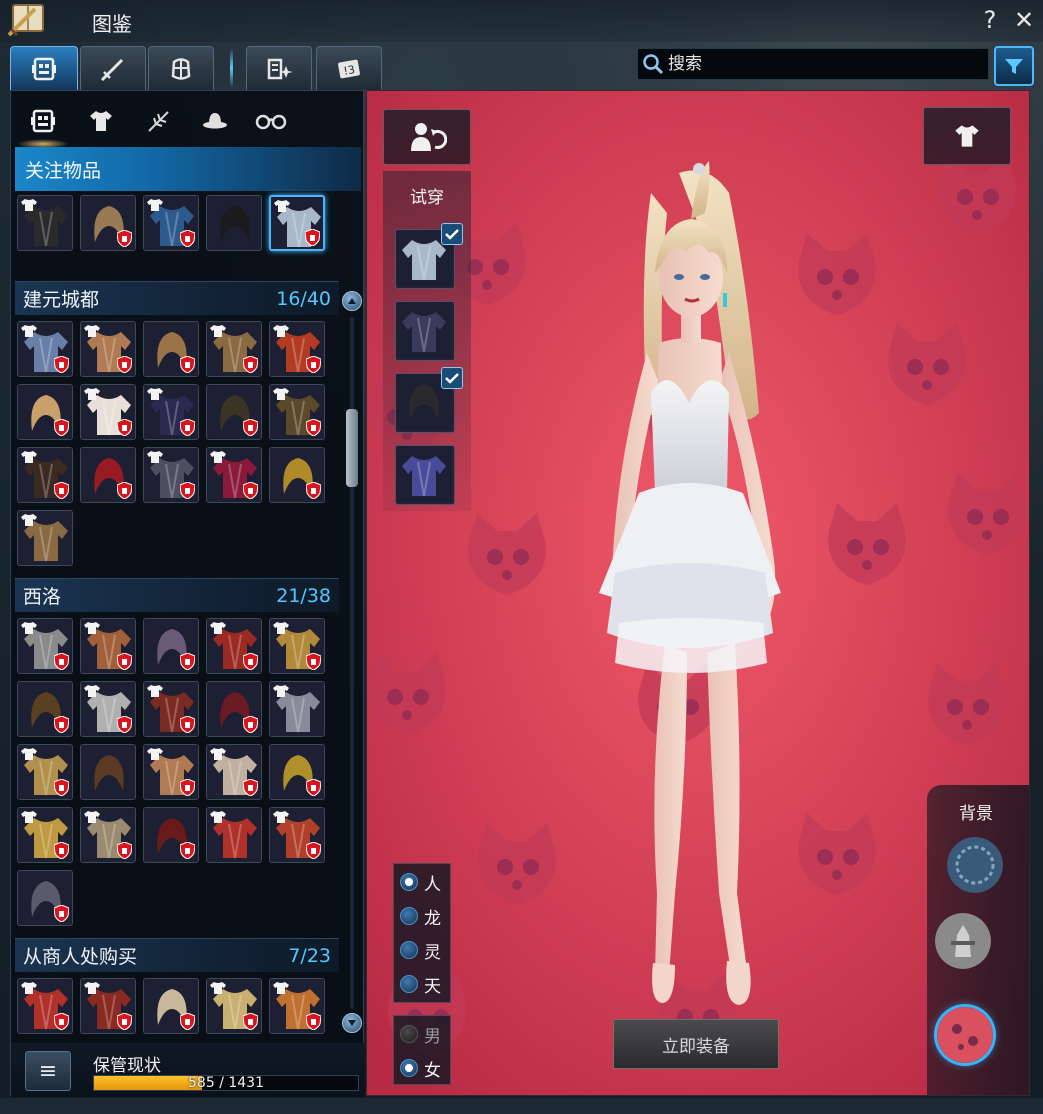 The height and width of the screenshot is (1114, 1043). Describe the element at coordinates (967, 136) in the screenshot. I see `outfit-view-button` at that location.